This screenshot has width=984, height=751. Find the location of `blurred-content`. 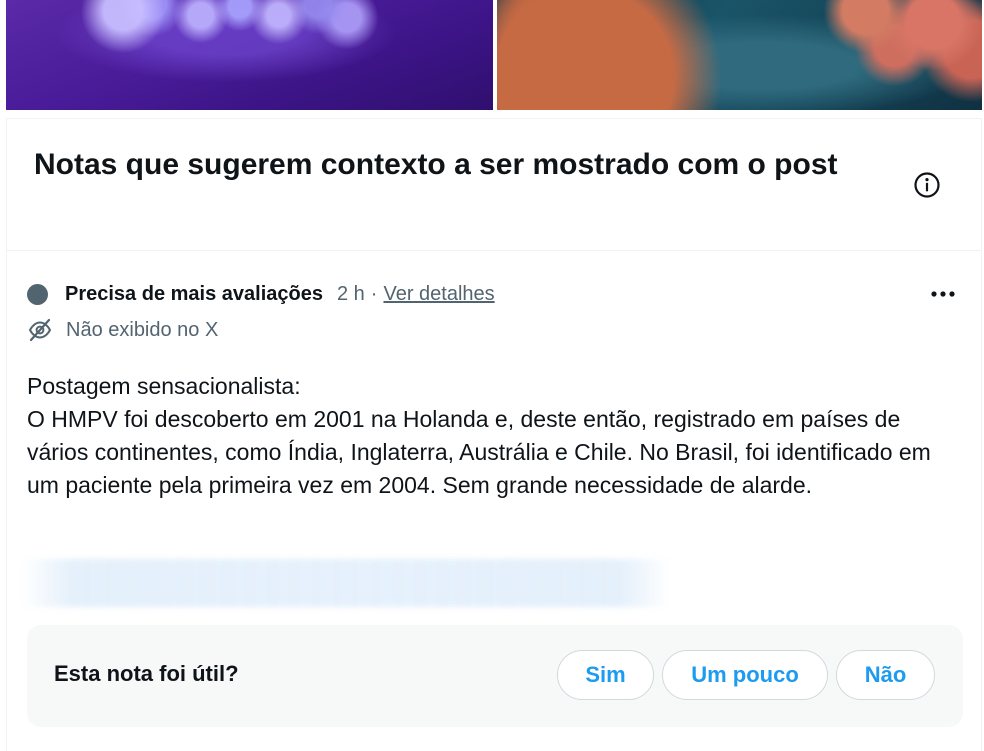

blurred-content is located at coordinates (346, 583).